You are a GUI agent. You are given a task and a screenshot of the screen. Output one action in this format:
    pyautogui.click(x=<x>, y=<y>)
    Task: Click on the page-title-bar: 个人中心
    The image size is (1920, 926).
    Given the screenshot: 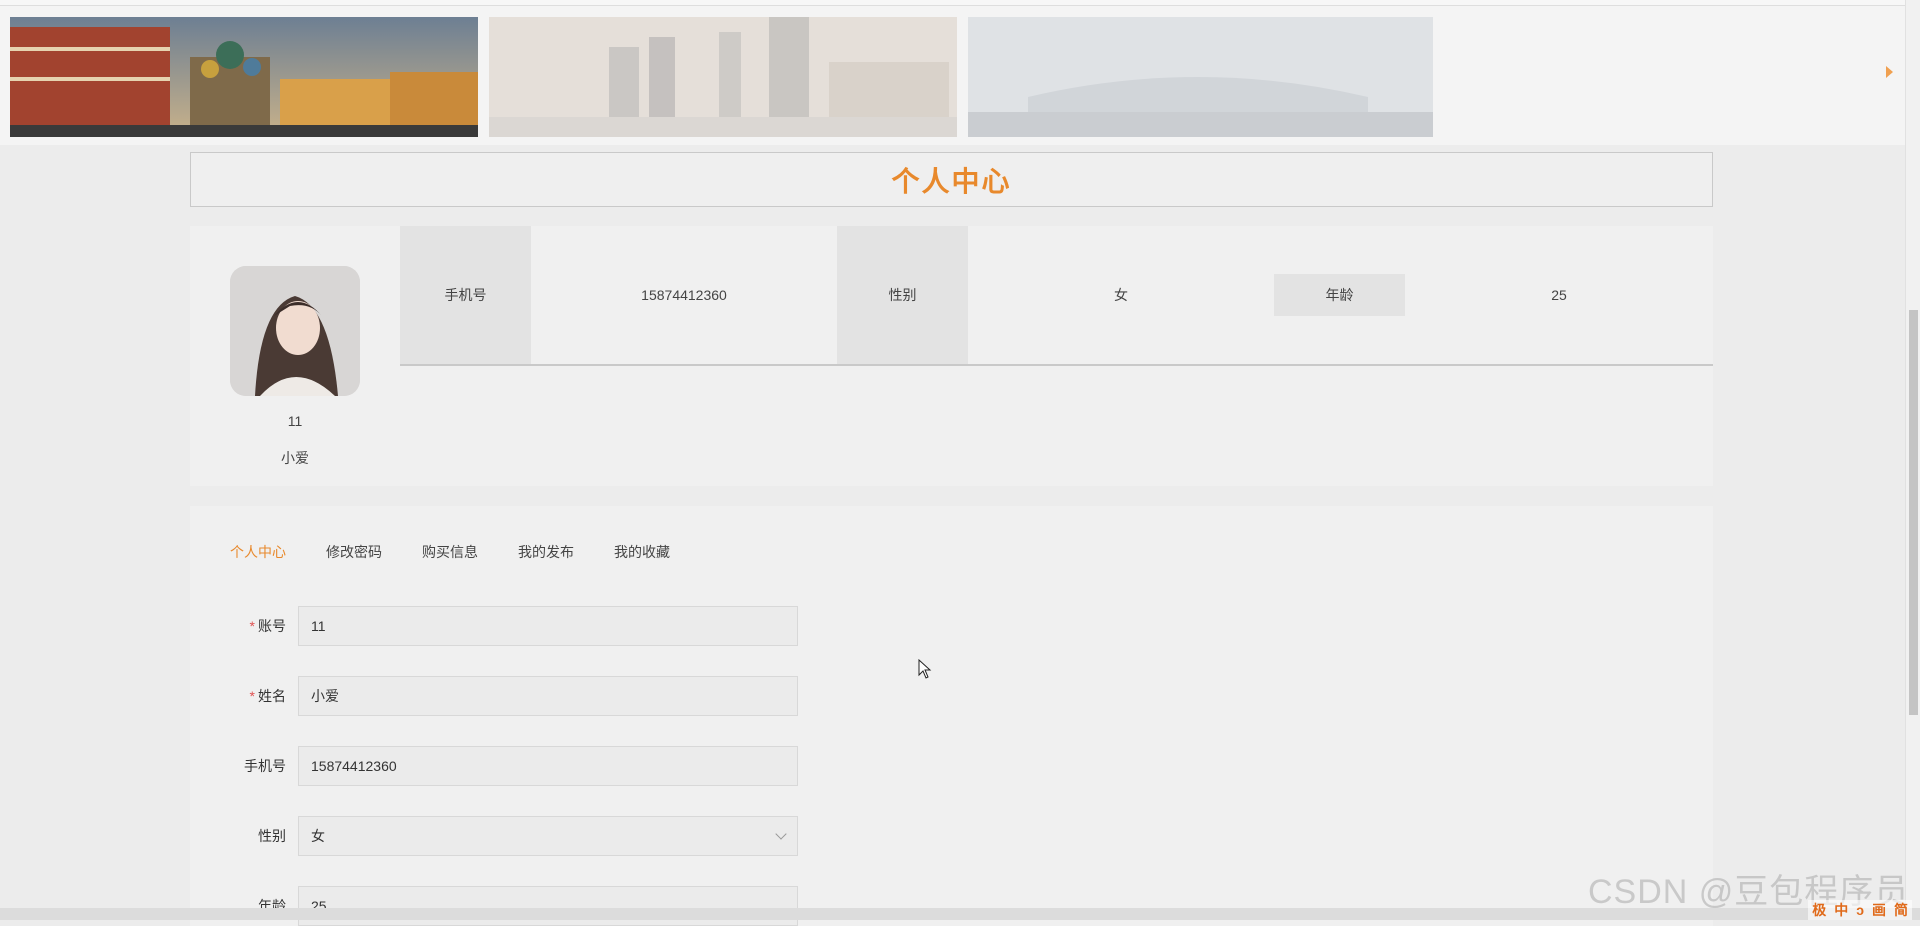 What is the action you would take?
    pyautogui.click(x=951, y=179)
    